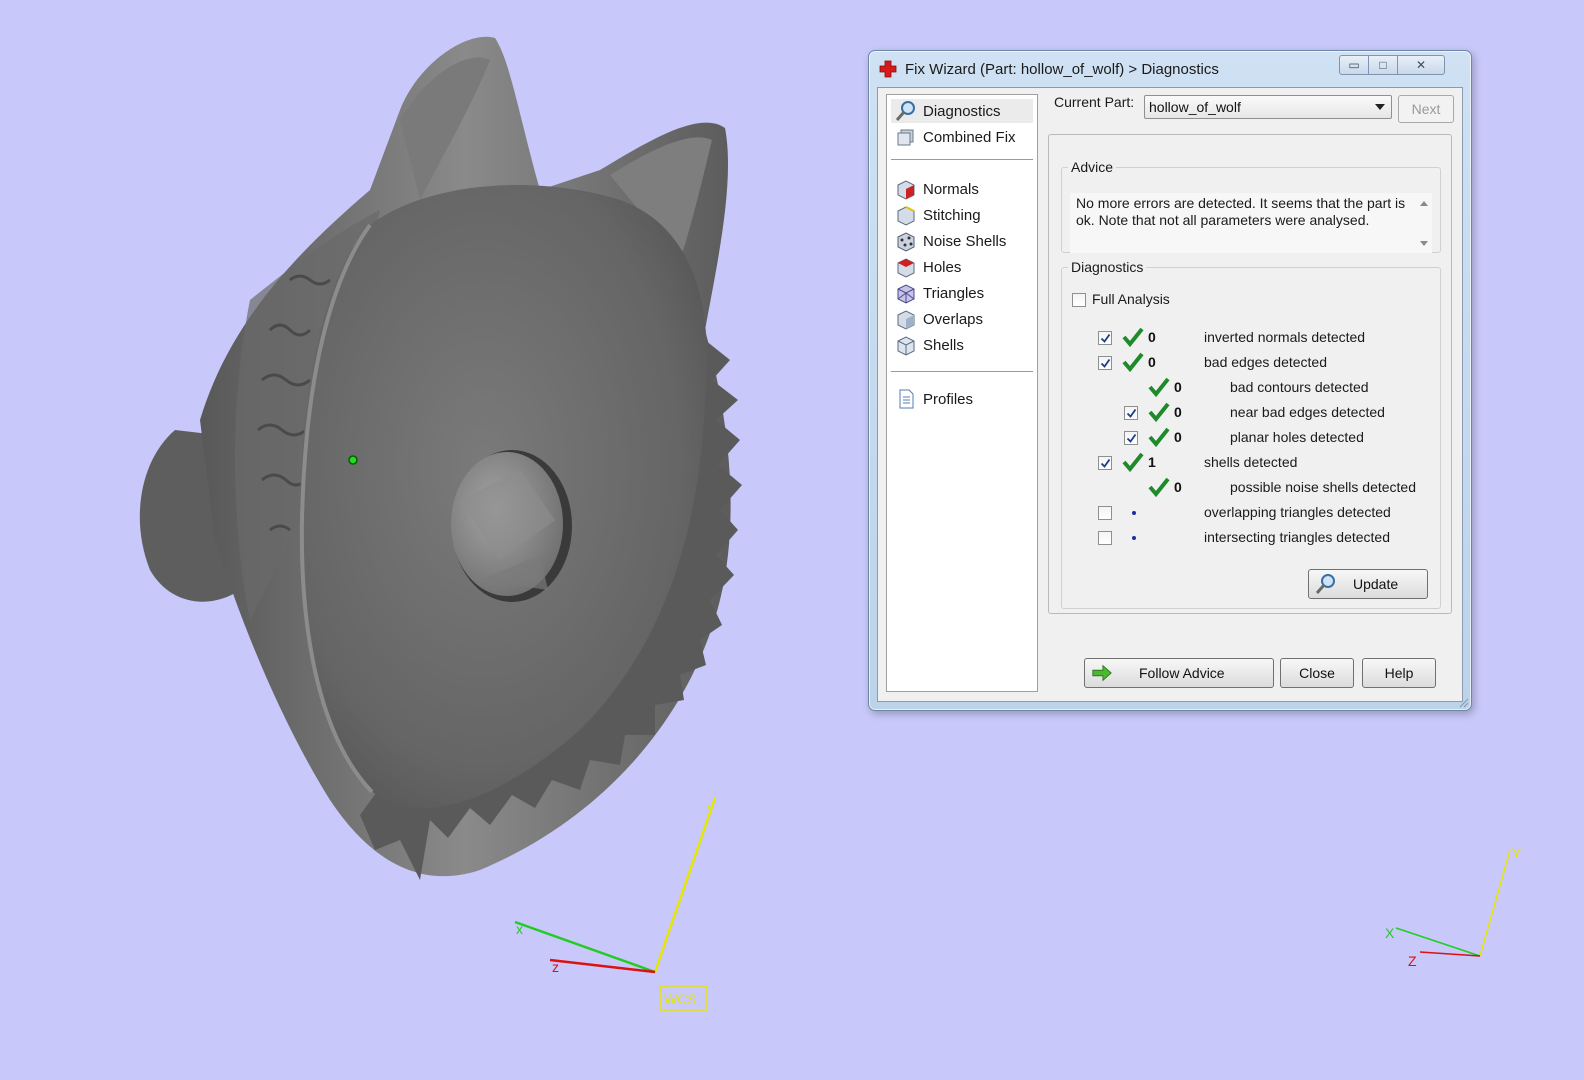  I want to click on red-cross-icon, so click(888, 69).